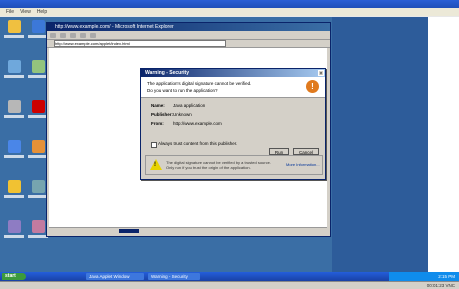 The width and height of the screenshot is (459, 289). What do you see at coordinates (63, 35) in the screenshot?
I see `forward-icon` at bounding box center [63, 35].